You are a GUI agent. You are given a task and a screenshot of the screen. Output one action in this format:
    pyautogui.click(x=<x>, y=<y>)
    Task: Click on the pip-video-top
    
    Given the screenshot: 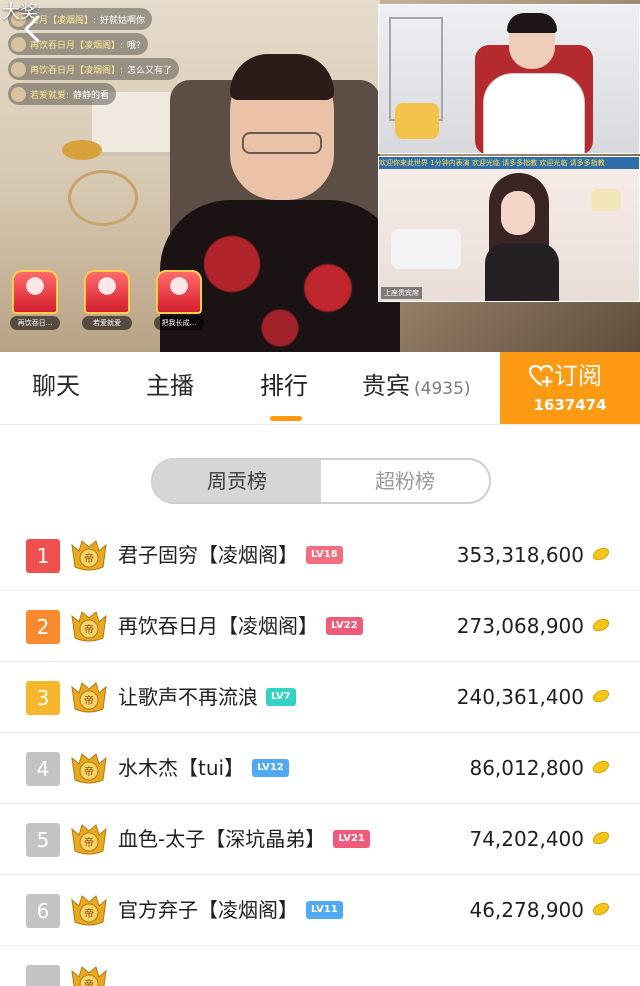 What is the action you would take?
    pyautogui.click(x=509, y=79)
    